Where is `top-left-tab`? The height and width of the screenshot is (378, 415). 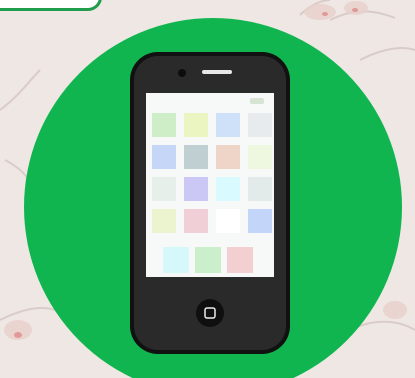
top-left-tab is located at coordinates (51, 5).